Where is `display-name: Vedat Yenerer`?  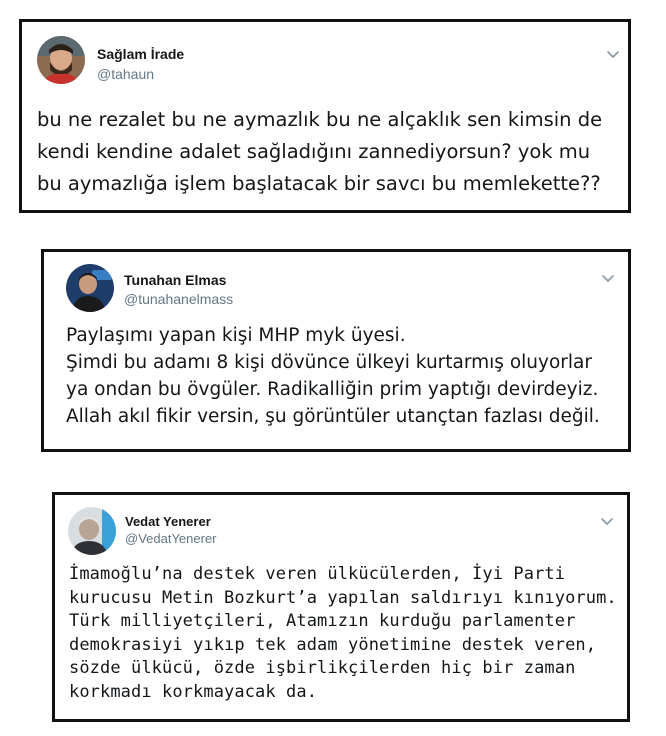 display-name: Vedat Yenerer is located at coordinates (168, 521).